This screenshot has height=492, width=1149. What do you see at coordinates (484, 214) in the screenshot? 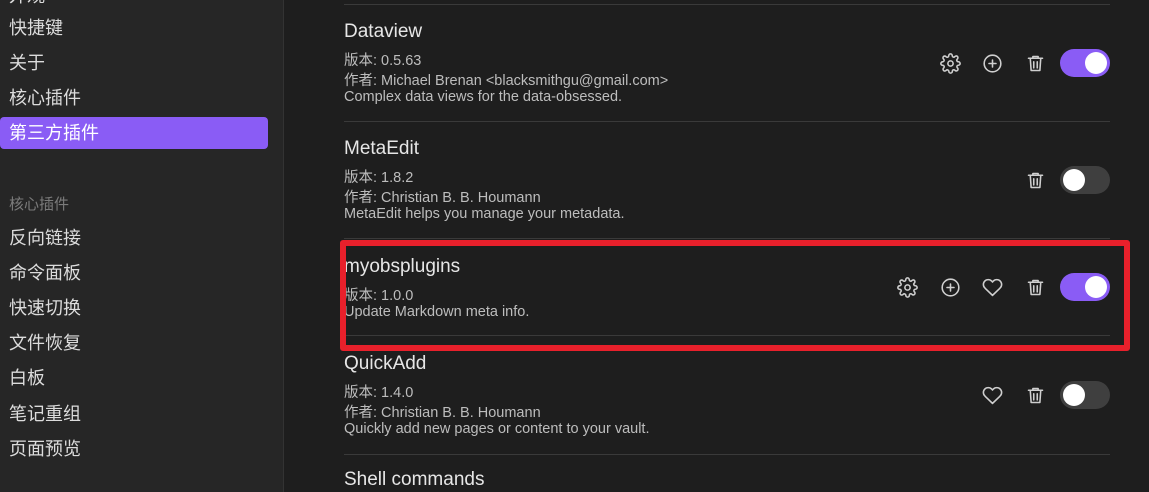
I see `plugin-description: MetaEdit helps you manage your metadata.` at bounding box center [484, 214].